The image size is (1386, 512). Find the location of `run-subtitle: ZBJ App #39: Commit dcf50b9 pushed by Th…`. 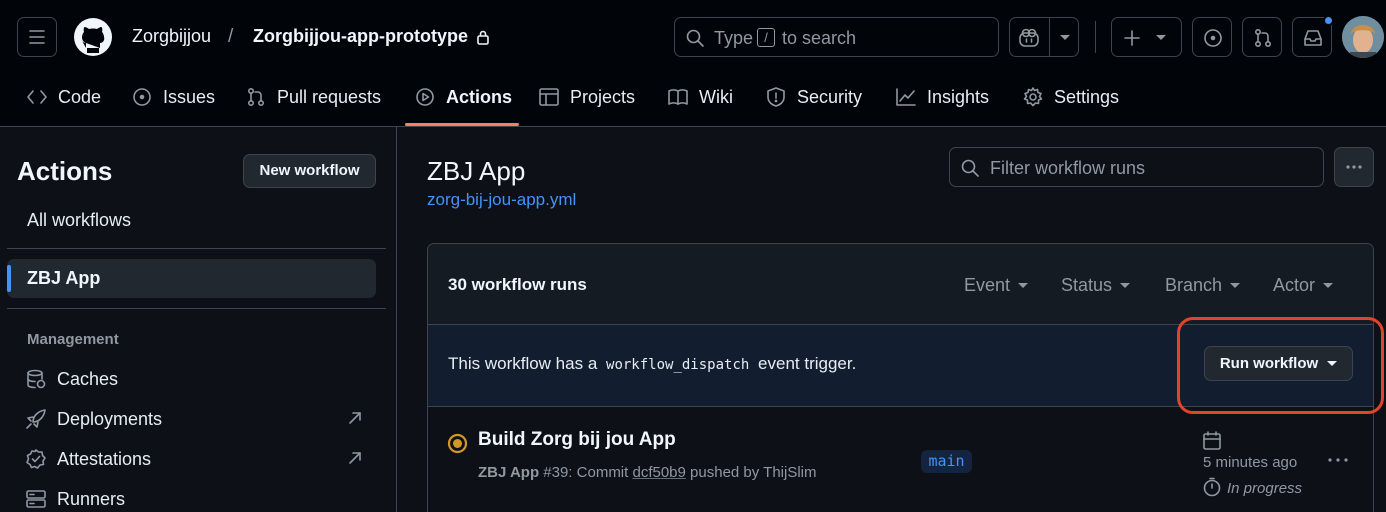

run-subtitle: ZBJ App #39: Commit dcf50b9 pushed by Th… is located at coordinates (647, 472).